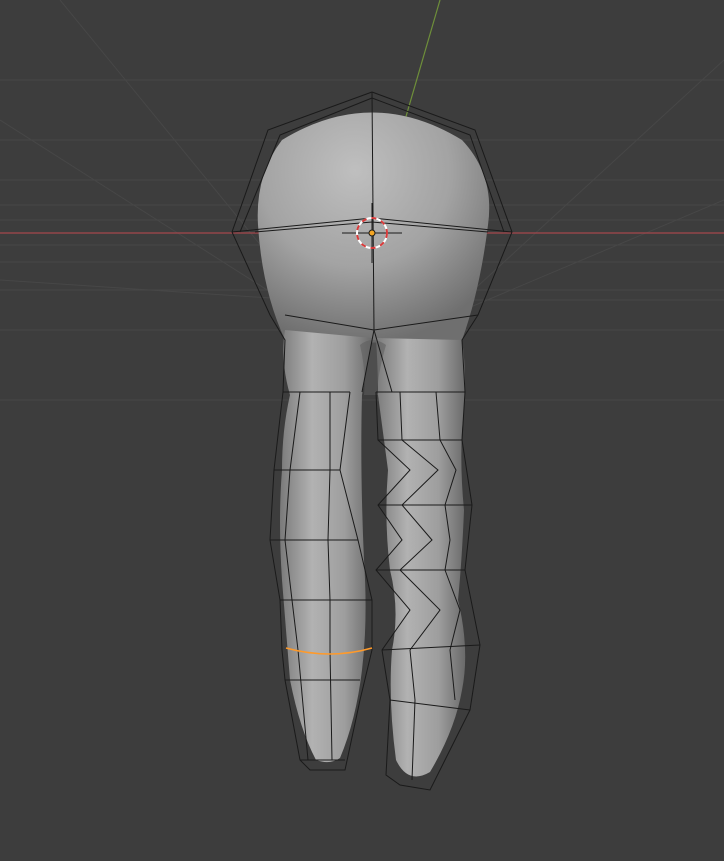  What do you see at coordinates (326, 546) in the screenshot?
I see `mesh-left-leg-surface` at bounding box center [326, 546].